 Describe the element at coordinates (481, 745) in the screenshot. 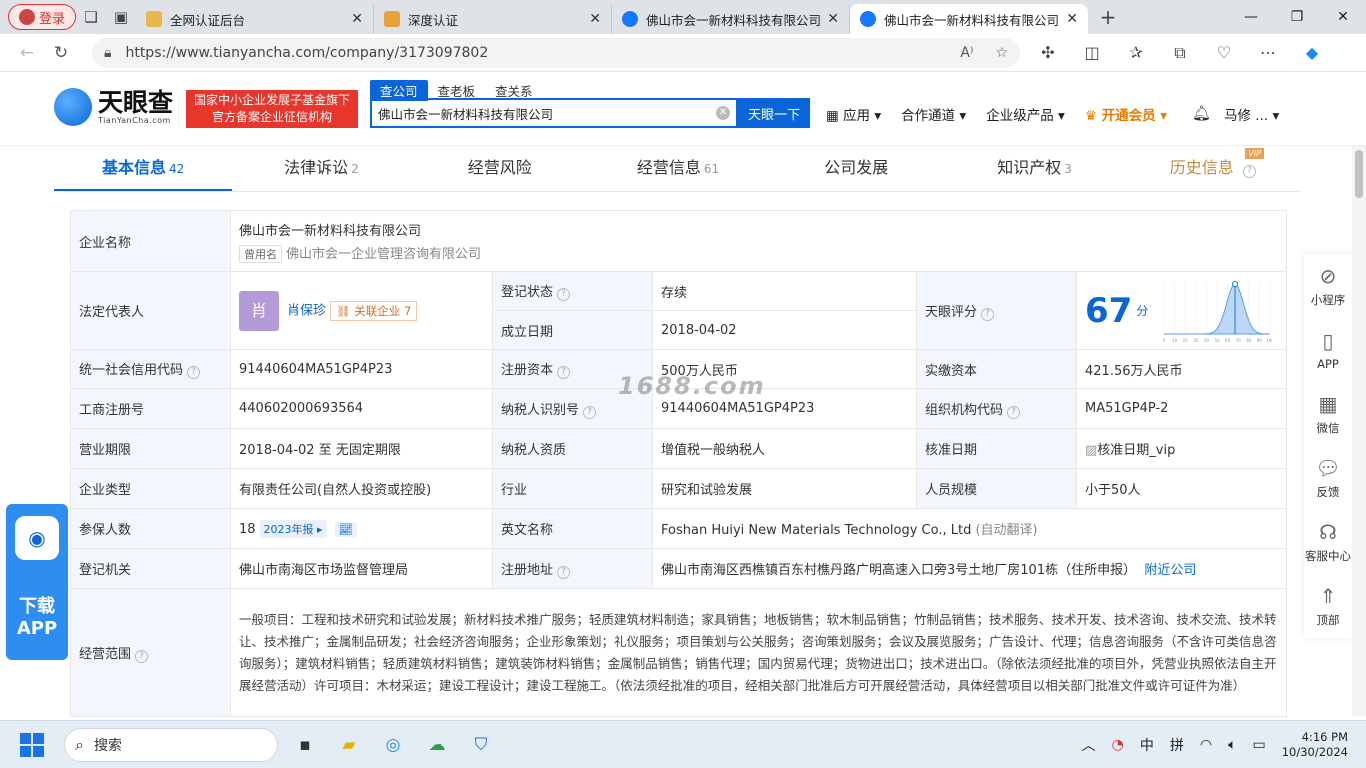

I see `security-app-icon: ⛉` at that location.